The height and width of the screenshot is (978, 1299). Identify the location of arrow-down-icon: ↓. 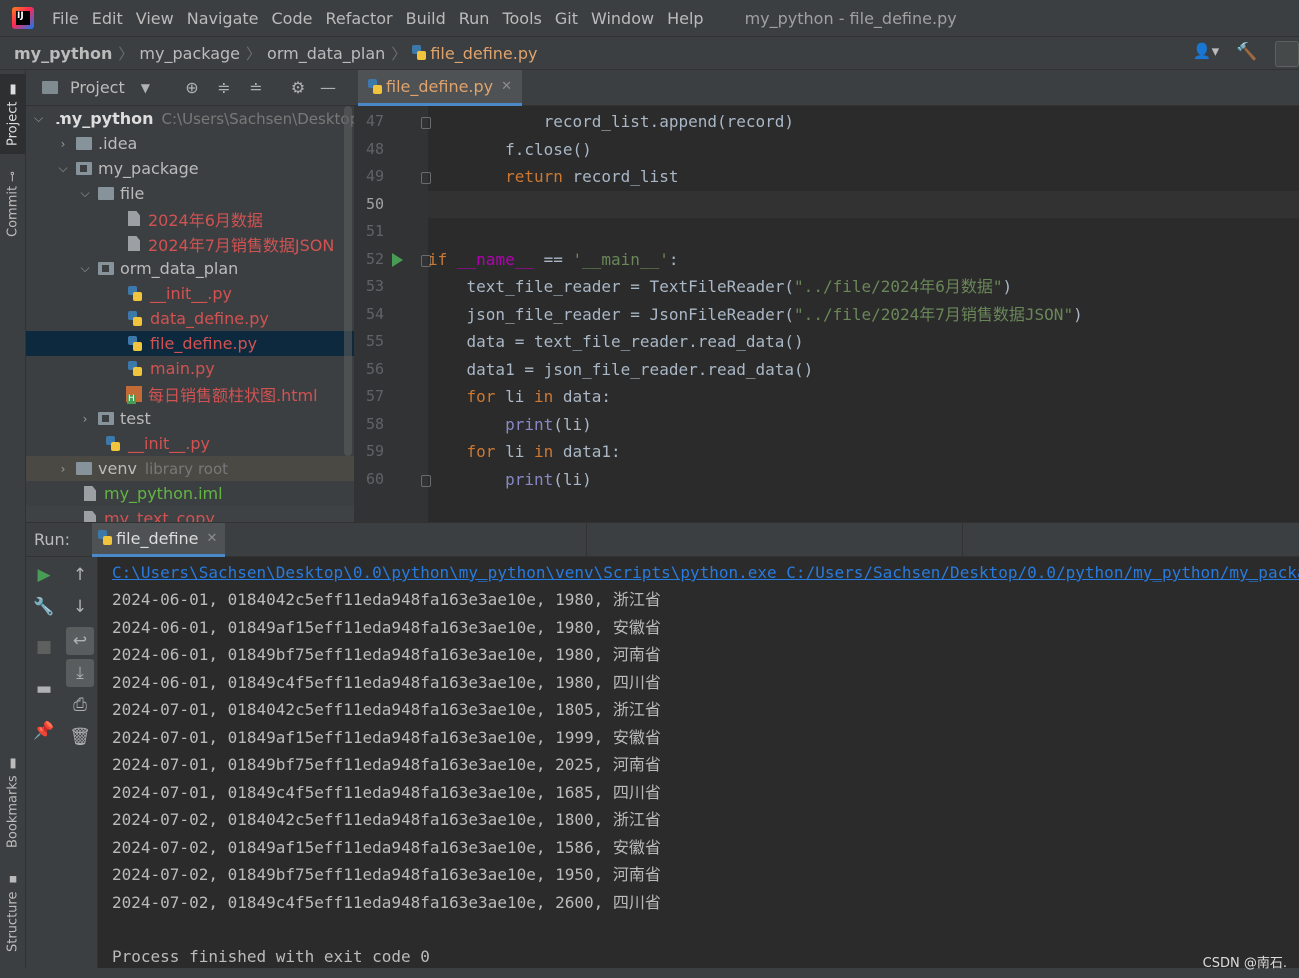
(80, 607).